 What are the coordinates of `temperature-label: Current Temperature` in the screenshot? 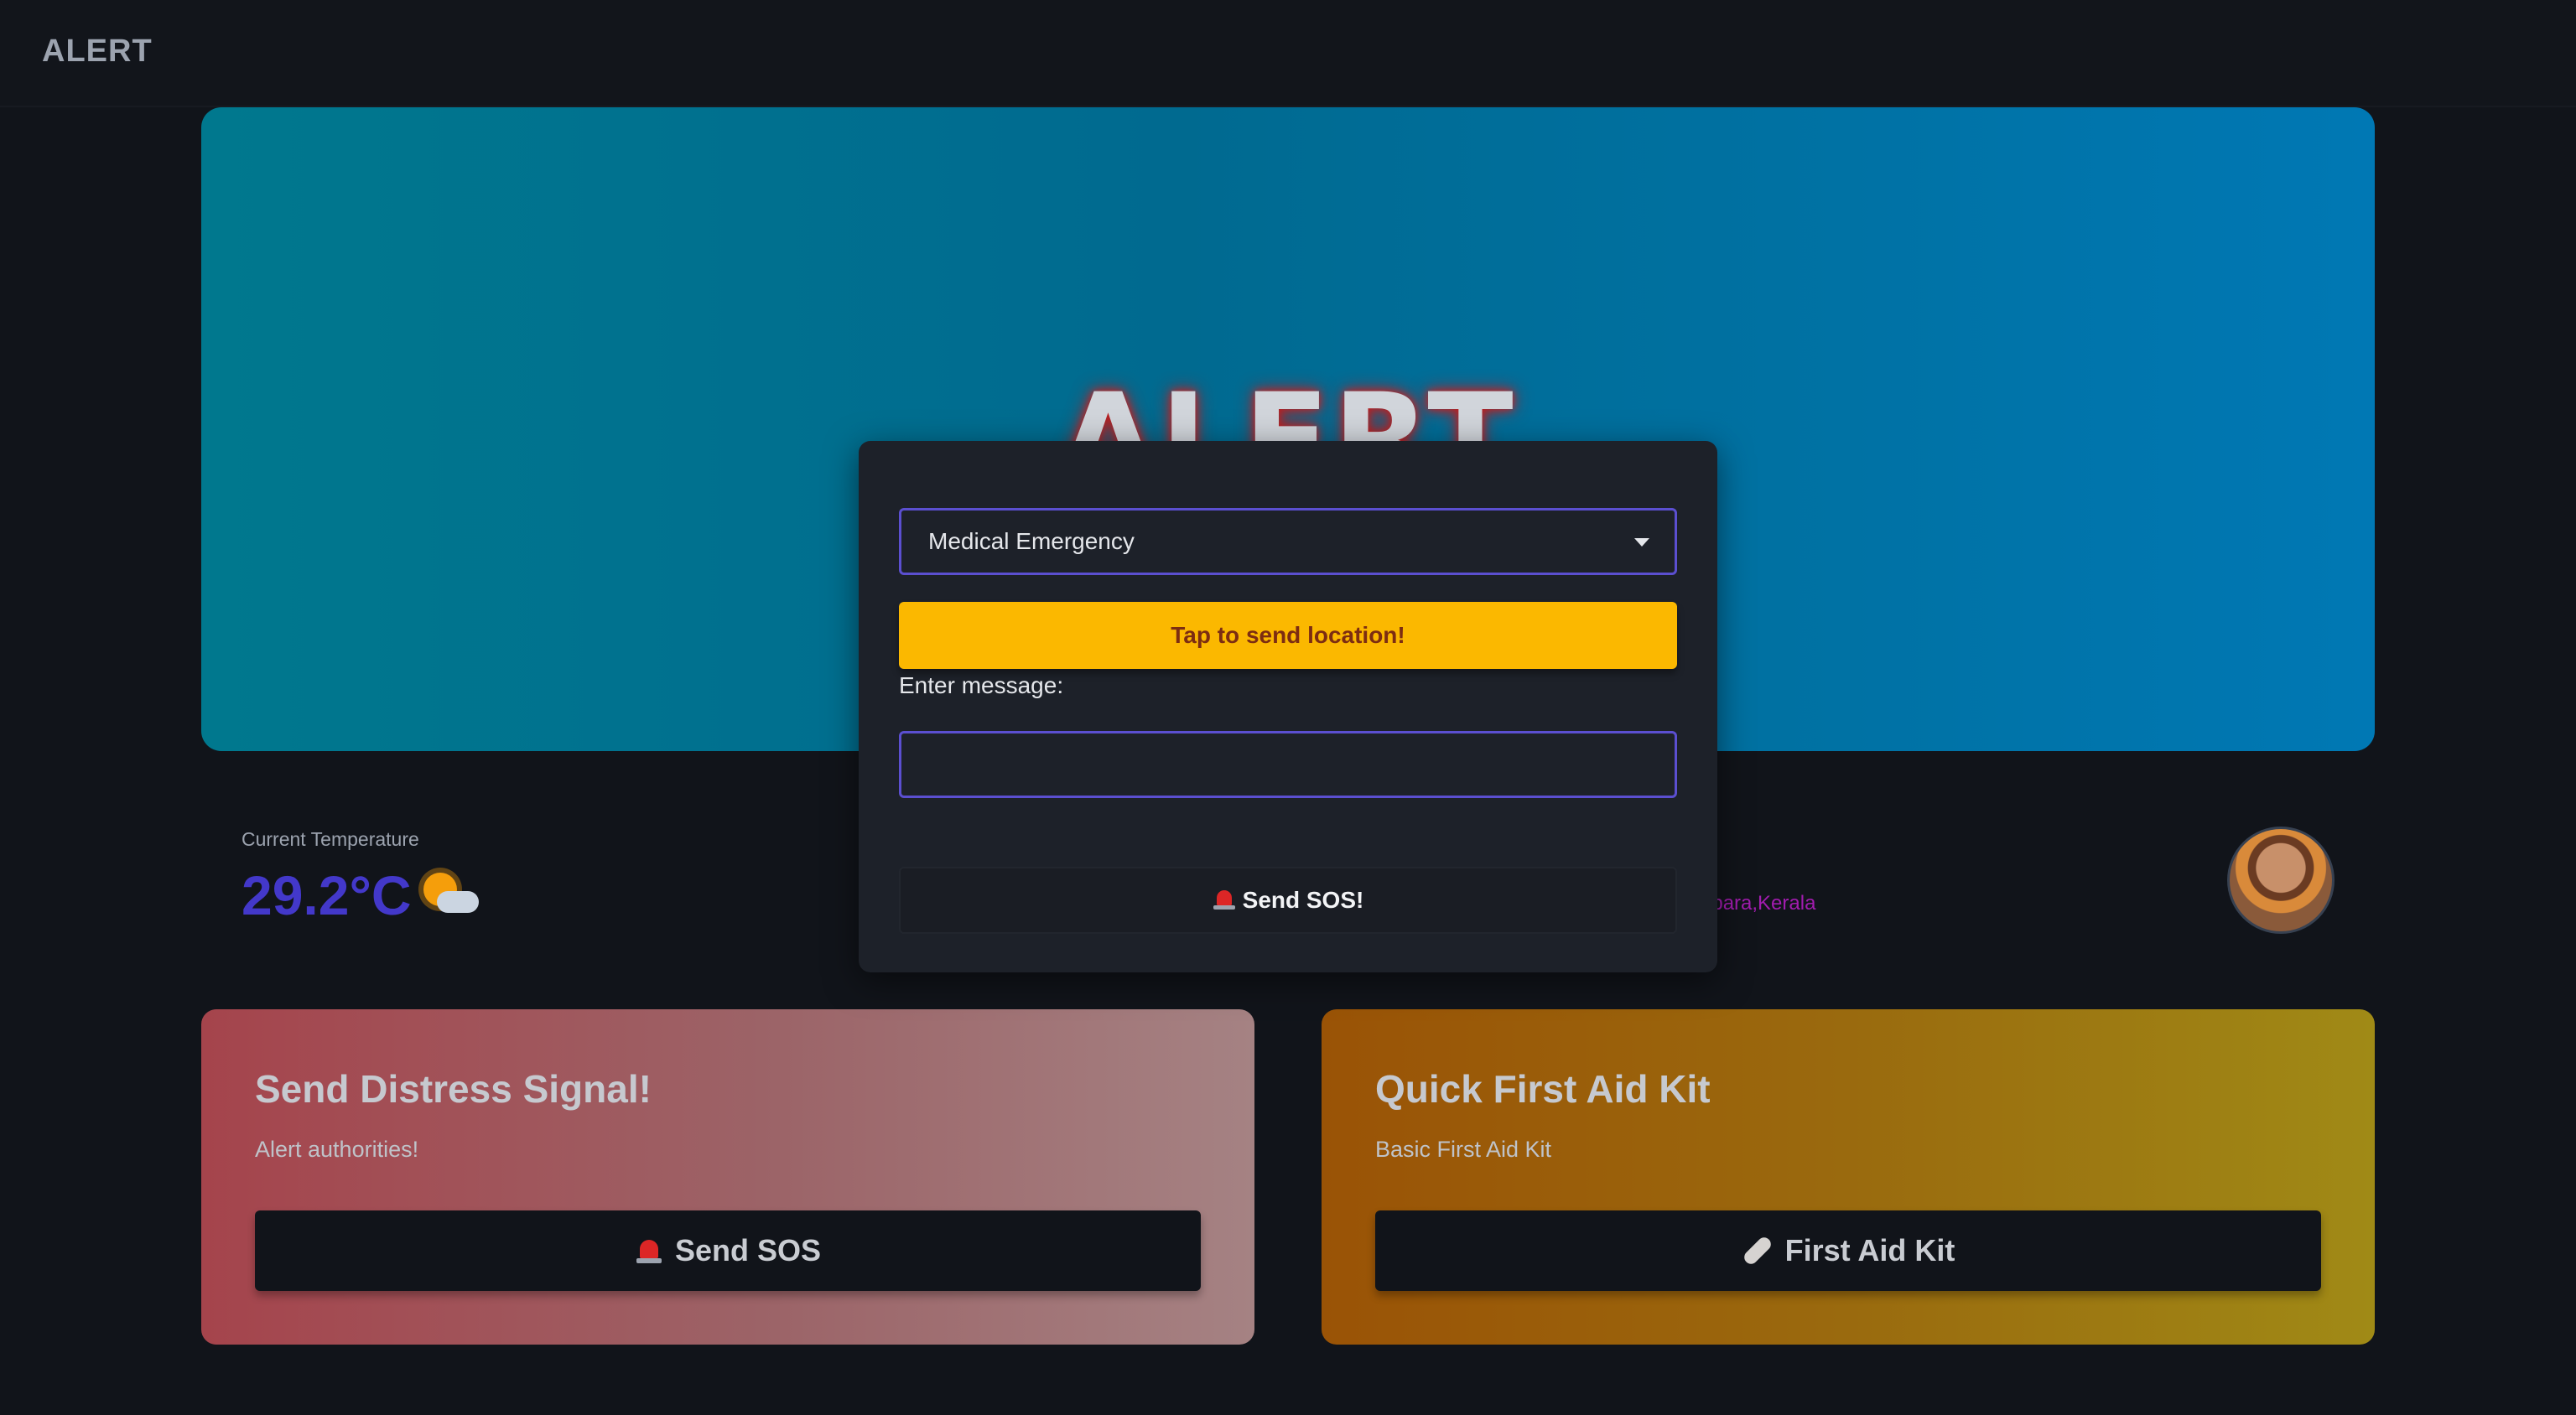 It's located at (330, 839).